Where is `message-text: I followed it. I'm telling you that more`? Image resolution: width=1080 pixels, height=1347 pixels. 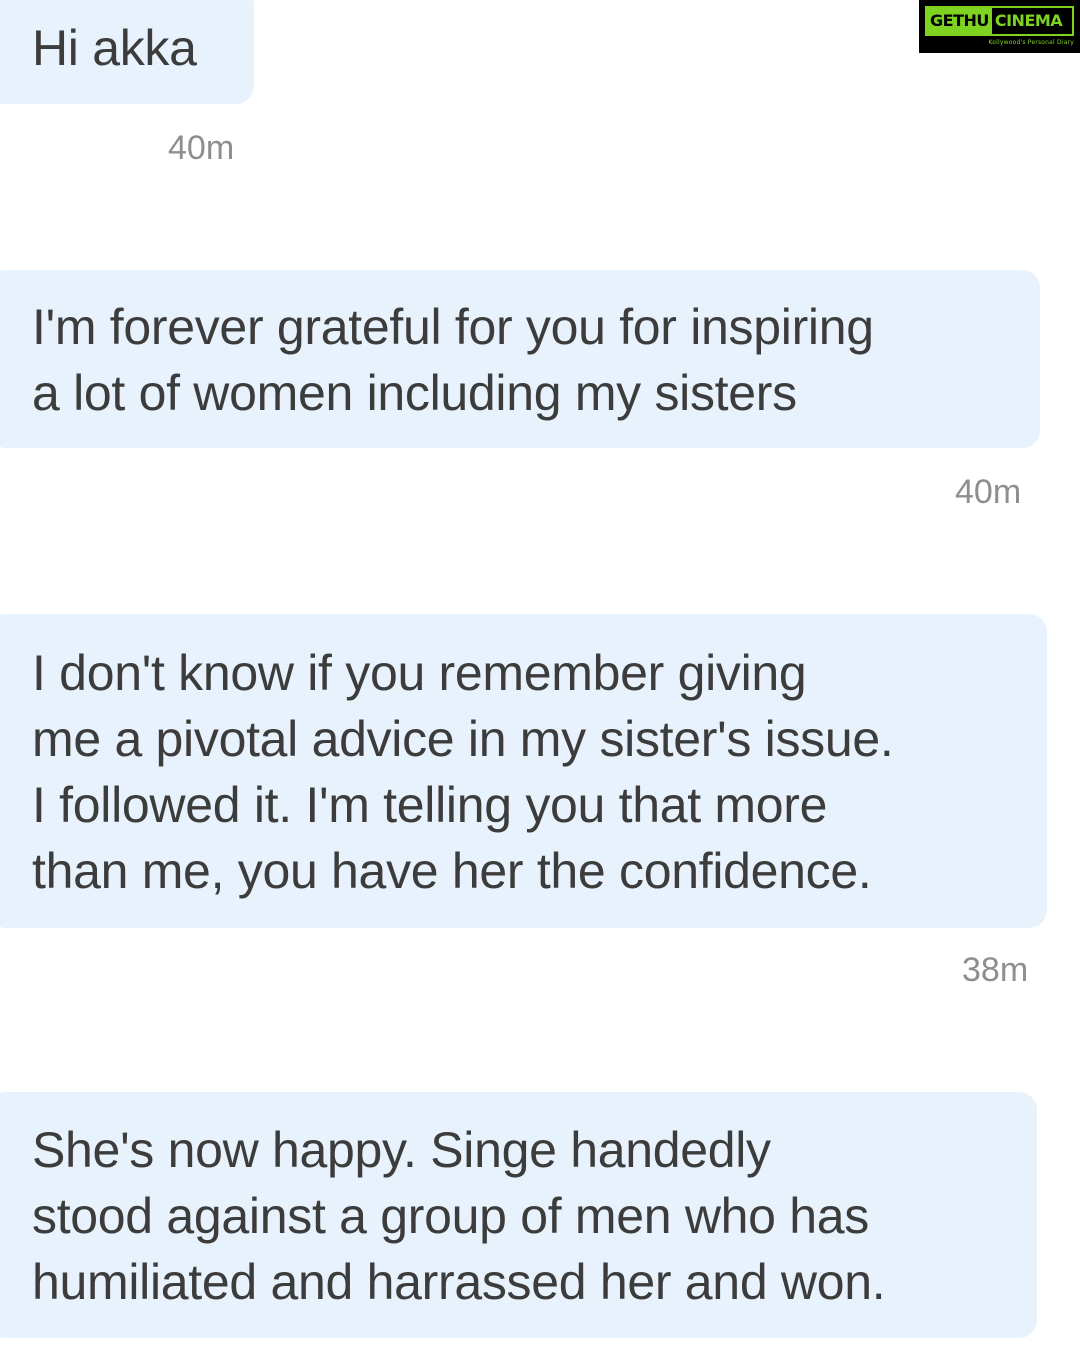
message-text: I followed it. I'm telling you that more is located at coordinates (430, 805).